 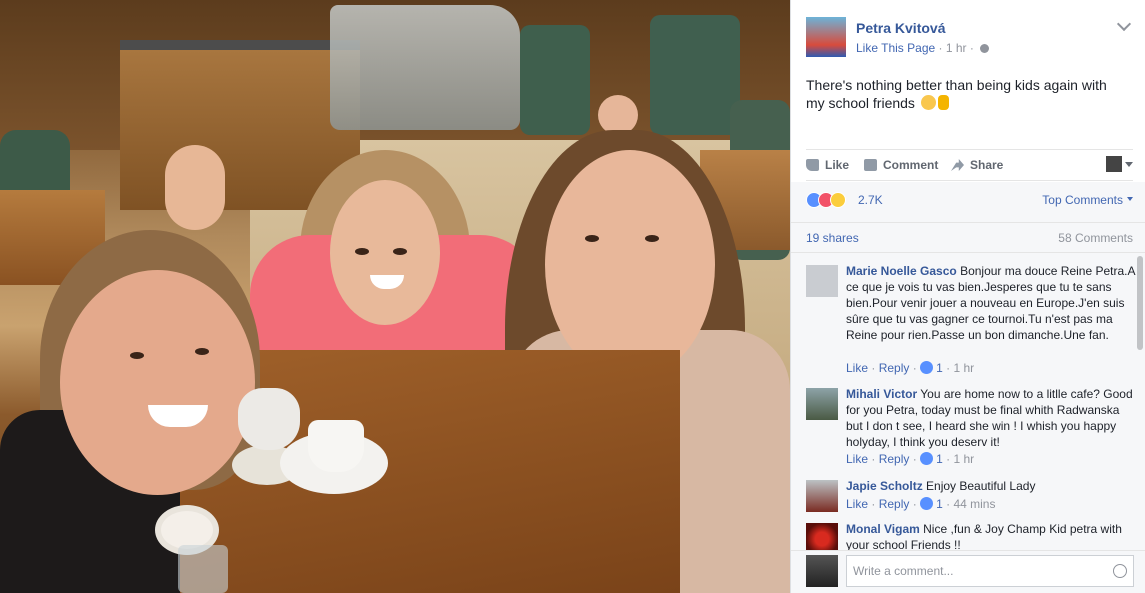 I want to click on like-button: Like, so click(x=827, y=165).